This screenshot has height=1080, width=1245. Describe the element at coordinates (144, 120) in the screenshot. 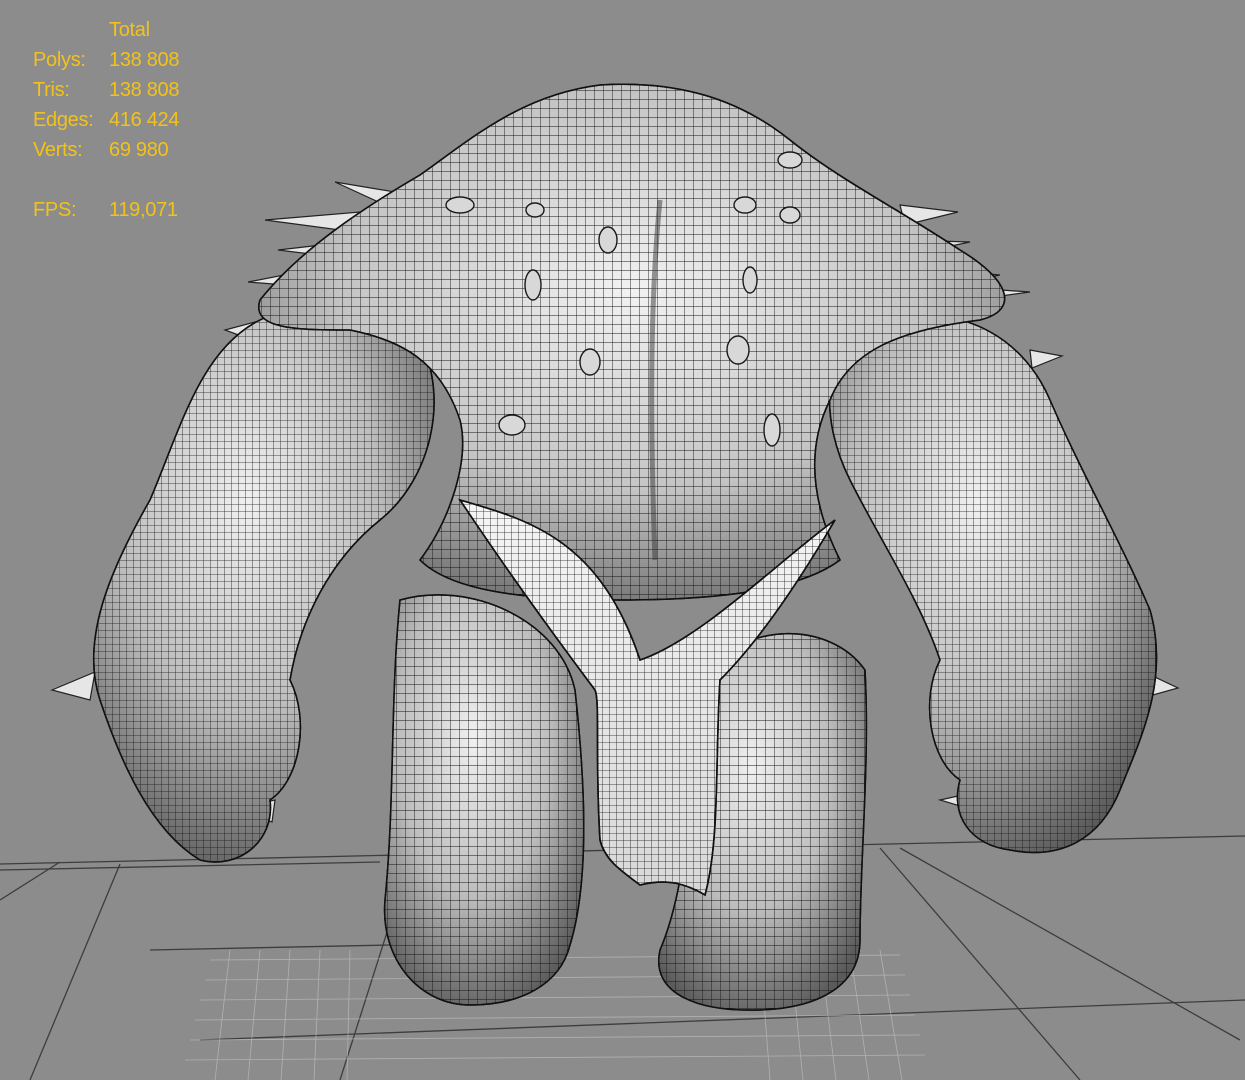

I see `edges-value: 416 424` at that location.